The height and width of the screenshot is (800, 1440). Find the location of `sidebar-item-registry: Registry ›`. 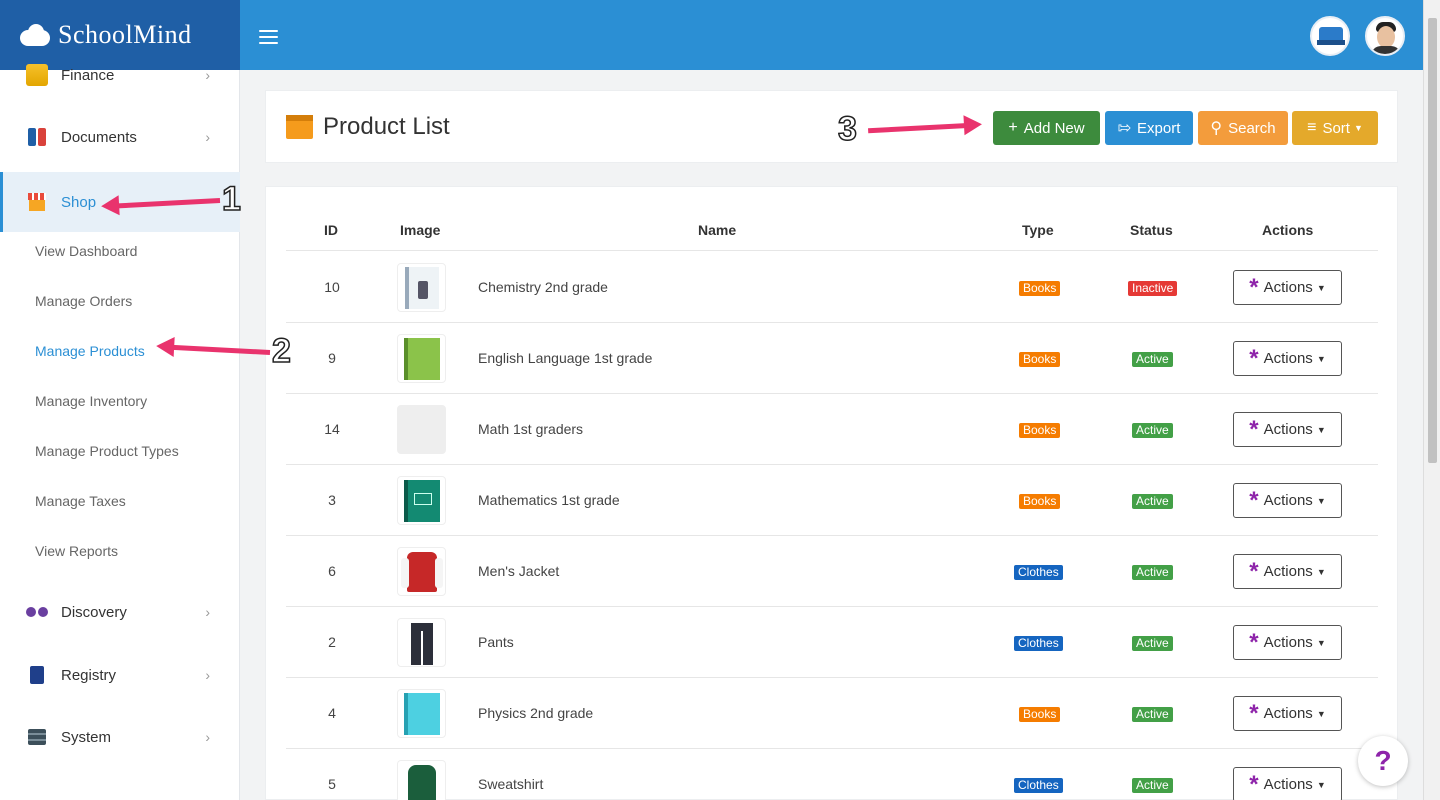

sidebar-item-registry: Registry › is located at coordinates (120, 675).